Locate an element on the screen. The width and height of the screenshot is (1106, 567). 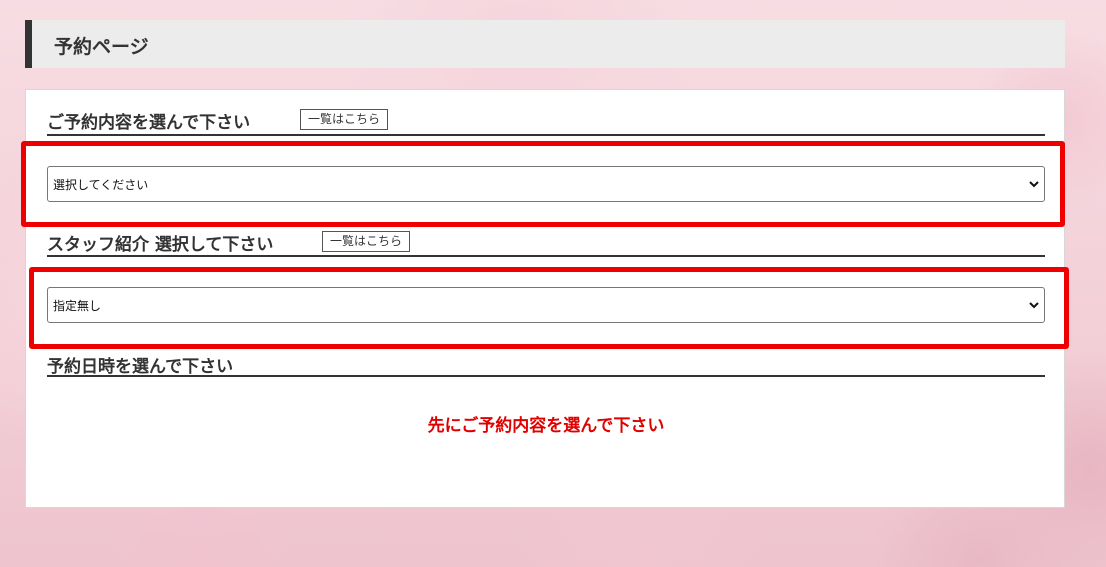
service-list-button: 一覧はこちら is located at coordinates (344, 119).